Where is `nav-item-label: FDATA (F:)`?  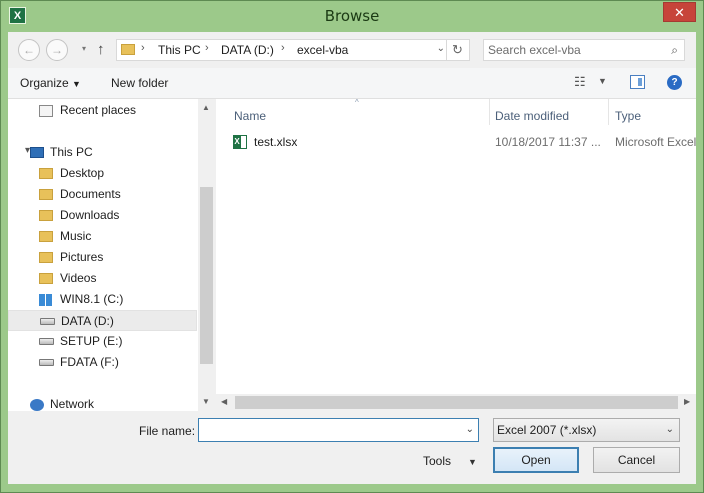
nav-item-label: FDATA (F:) is located at coordinates (89, 362).